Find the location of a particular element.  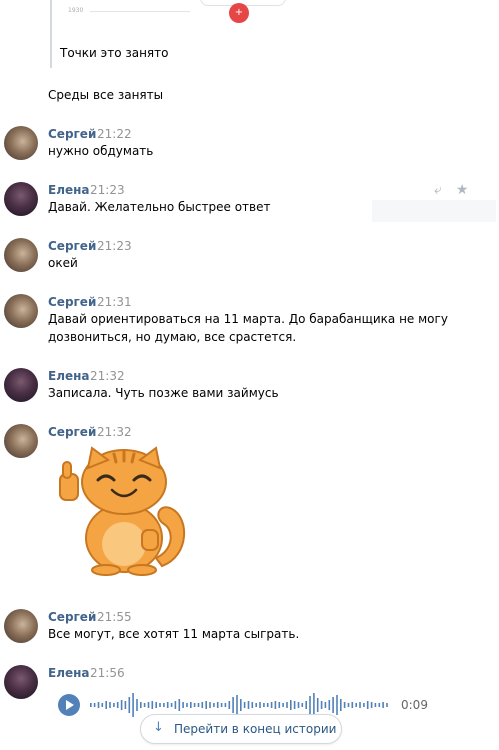

play-button is located at coordinates (69, 705).